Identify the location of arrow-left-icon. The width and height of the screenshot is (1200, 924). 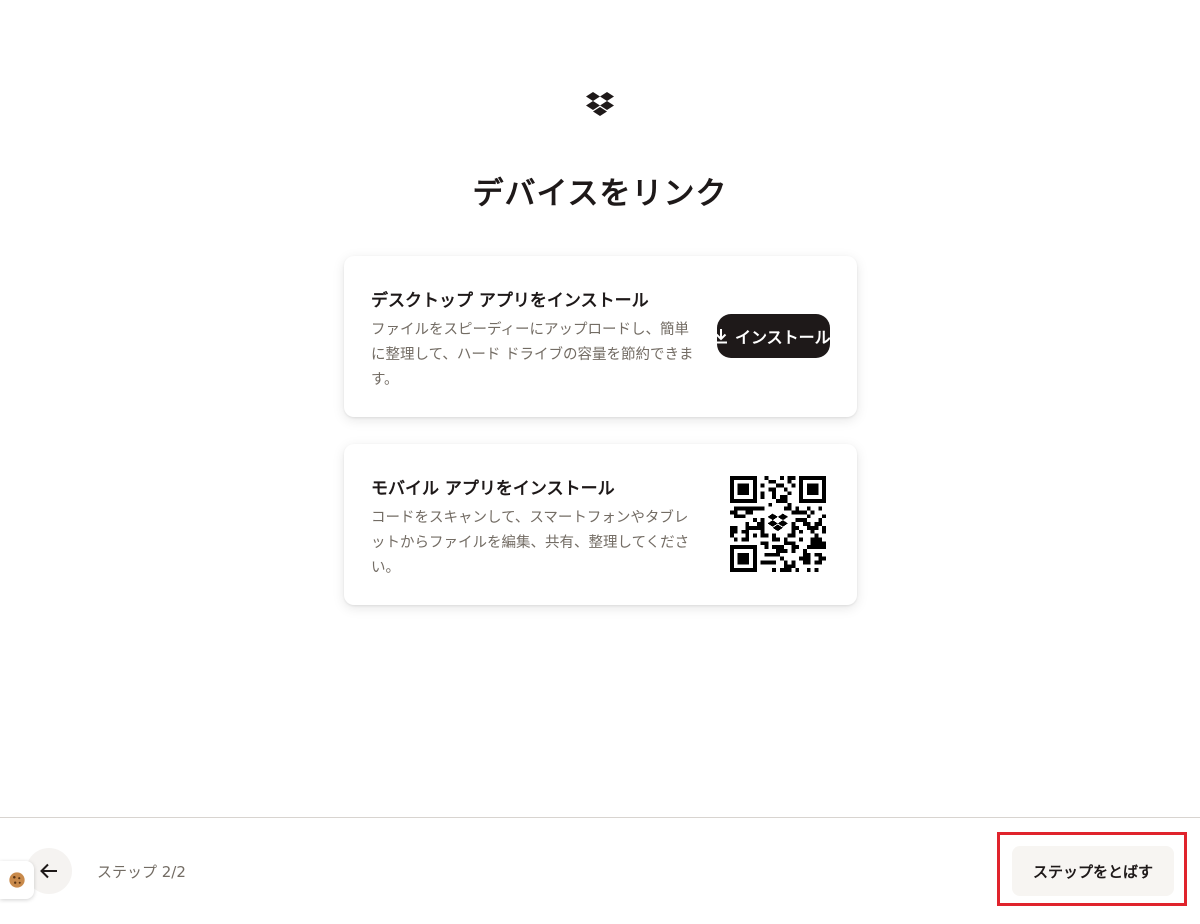
(48, 871).